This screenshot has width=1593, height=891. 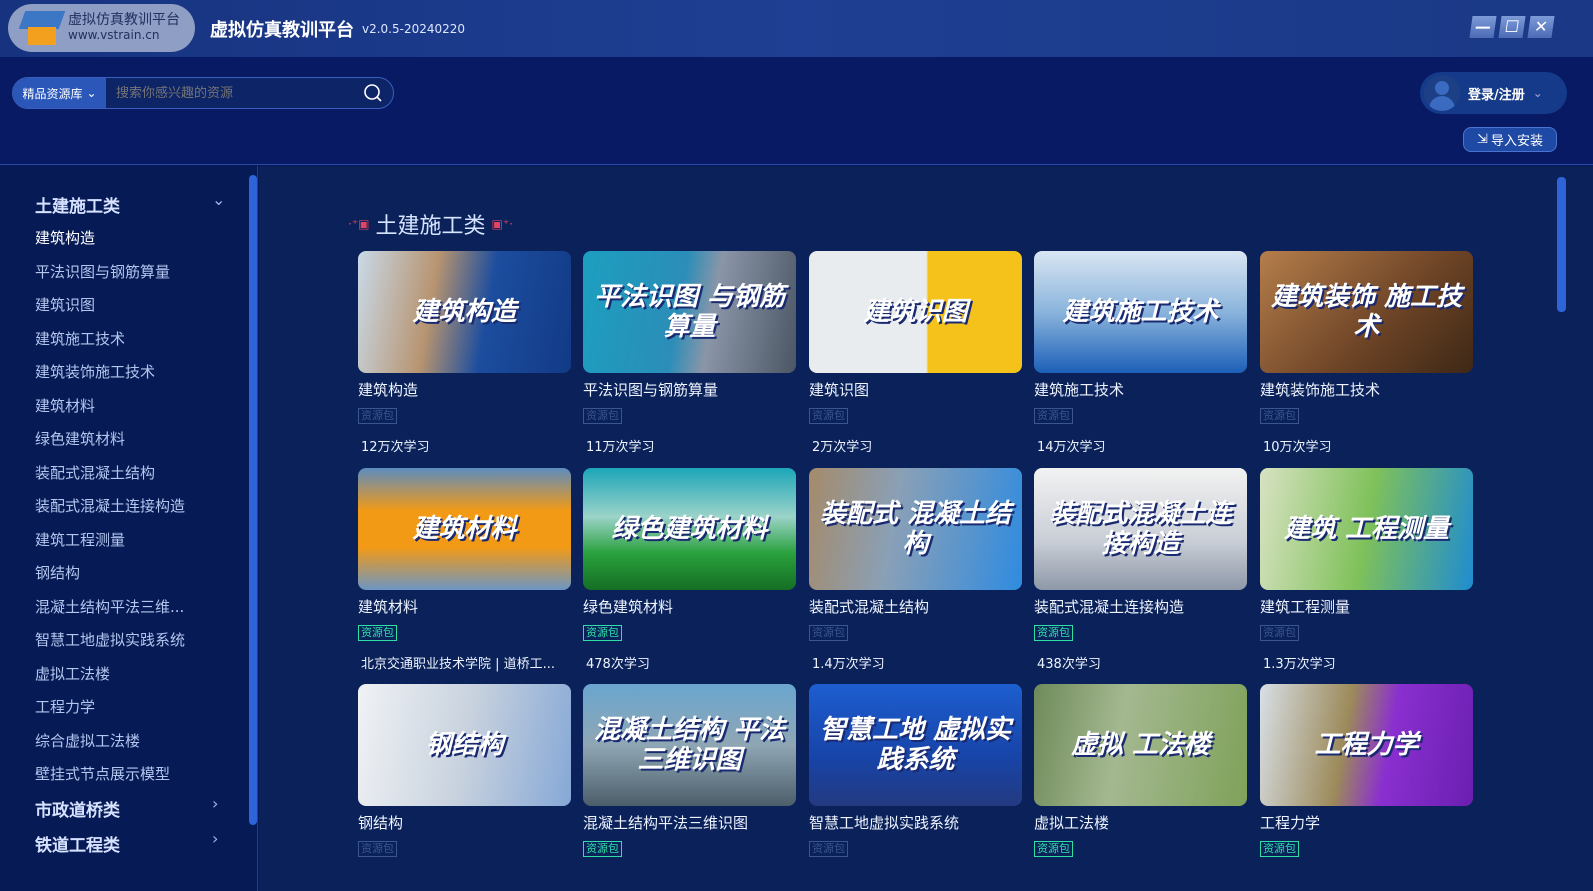 What do you see at coordinates (915, 822) in the screenshot?
I see `card-title: 智慧工地虚拟实践系统` at bounding box center [915, 822].